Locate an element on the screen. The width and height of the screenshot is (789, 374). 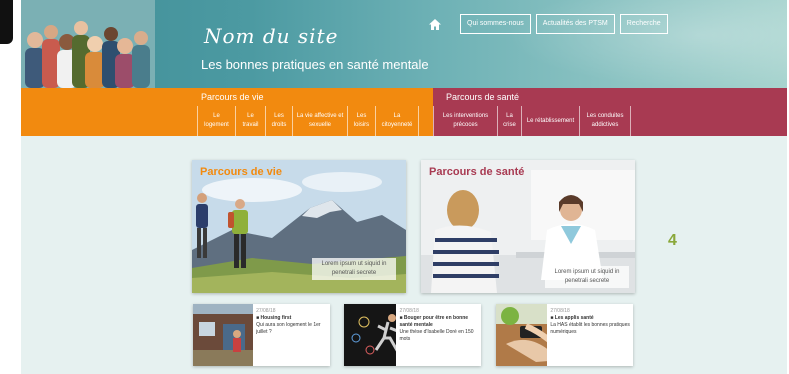
feature-card-title: Parcours de vie is located at coordinates (241, 172).